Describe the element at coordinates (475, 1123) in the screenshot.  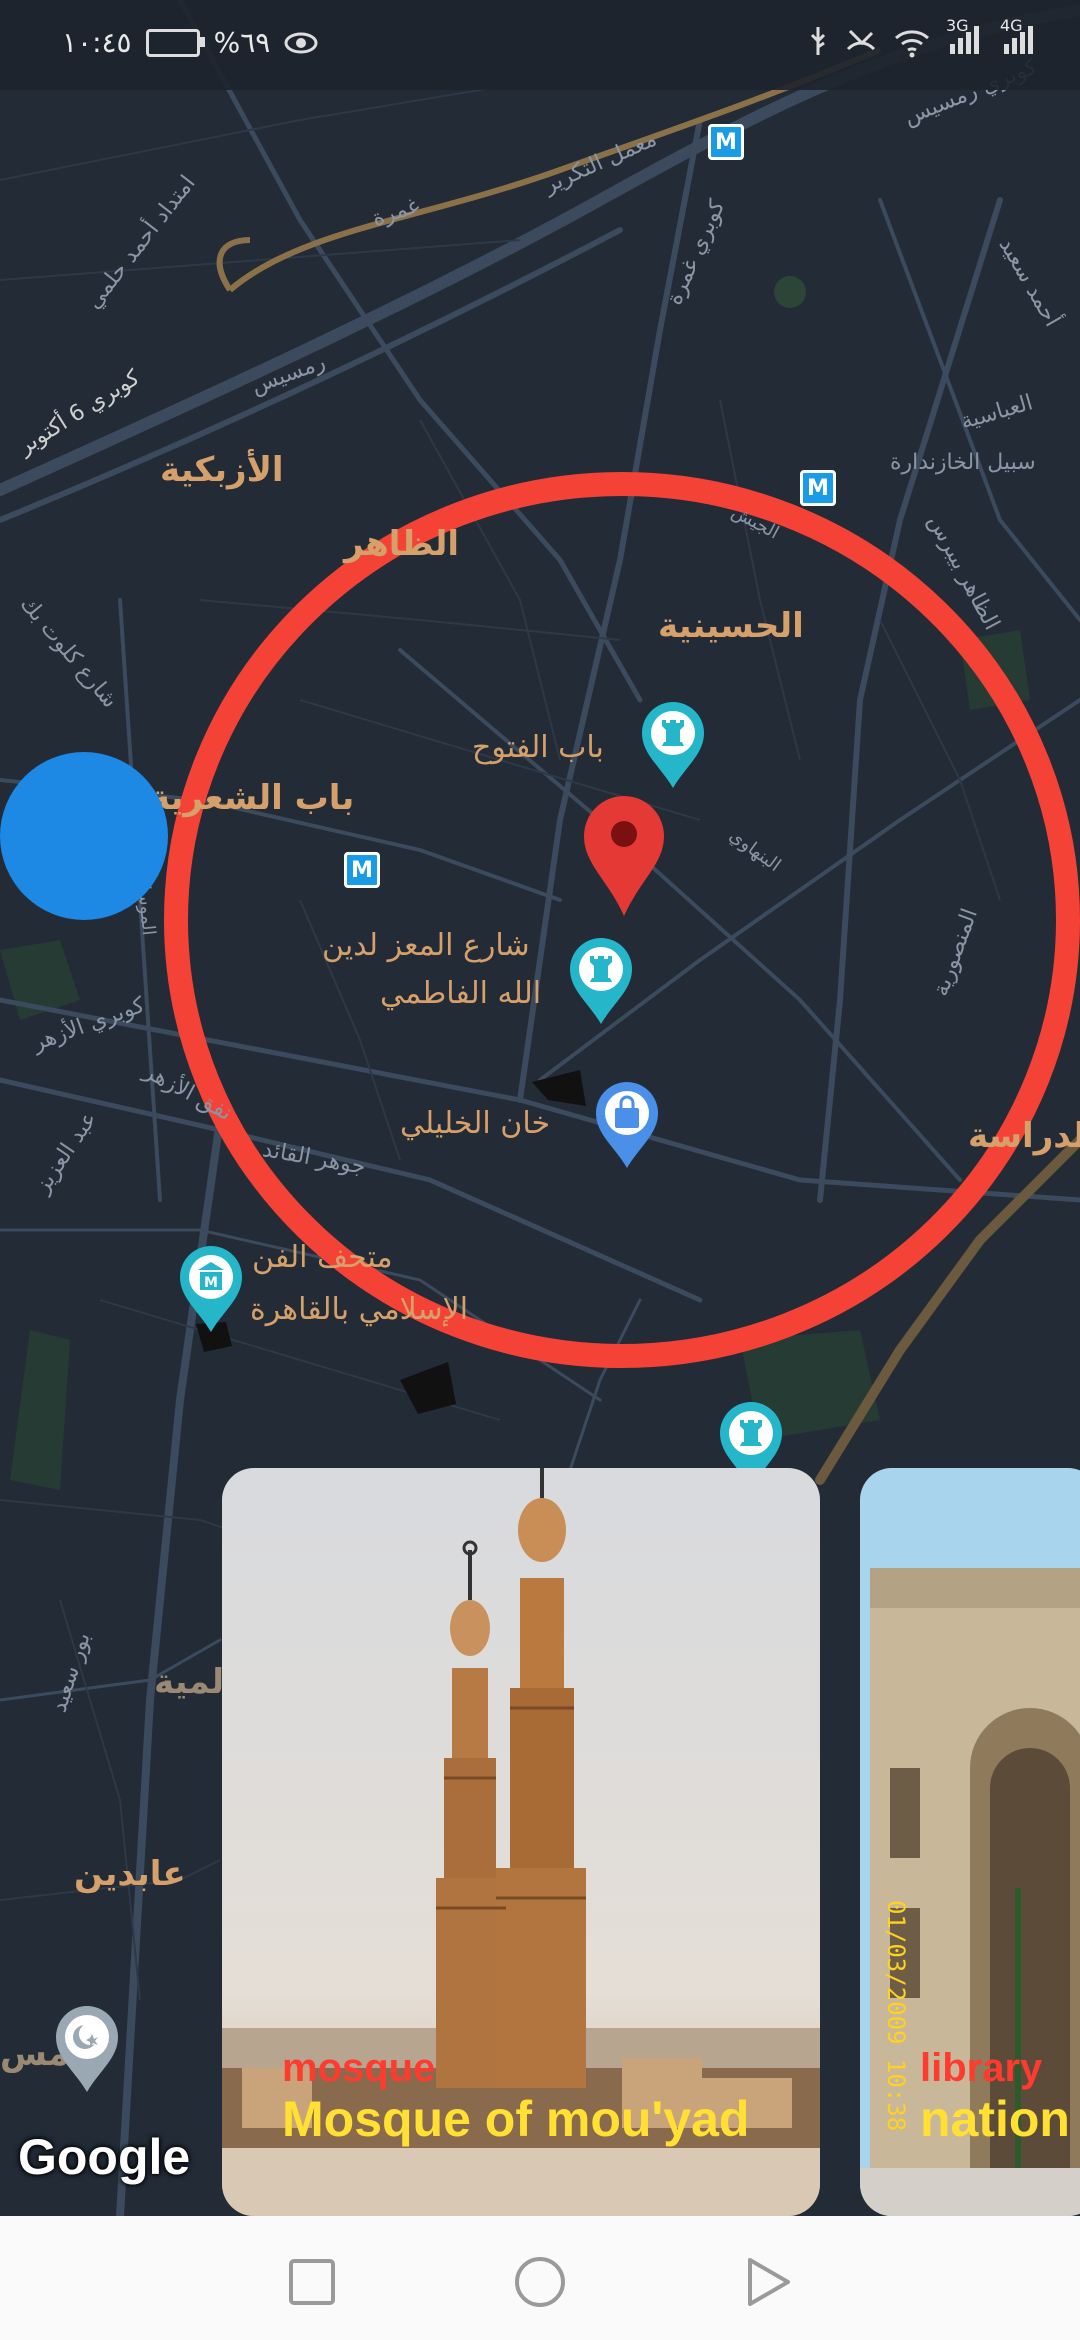
I see `poi-label-khan: خان الخليلي` at that location.